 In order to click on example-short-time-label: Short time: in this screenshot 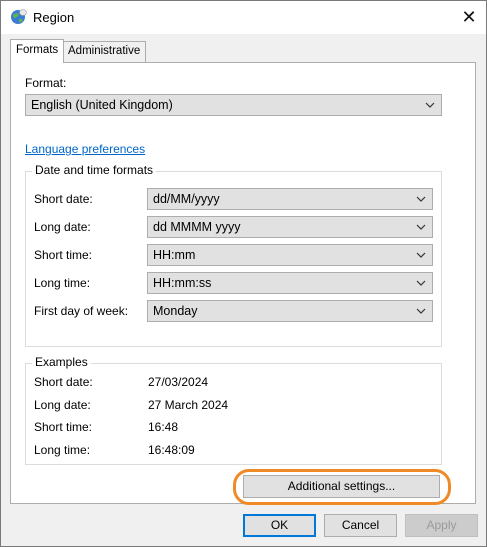, I will do `click(63, 427)`.